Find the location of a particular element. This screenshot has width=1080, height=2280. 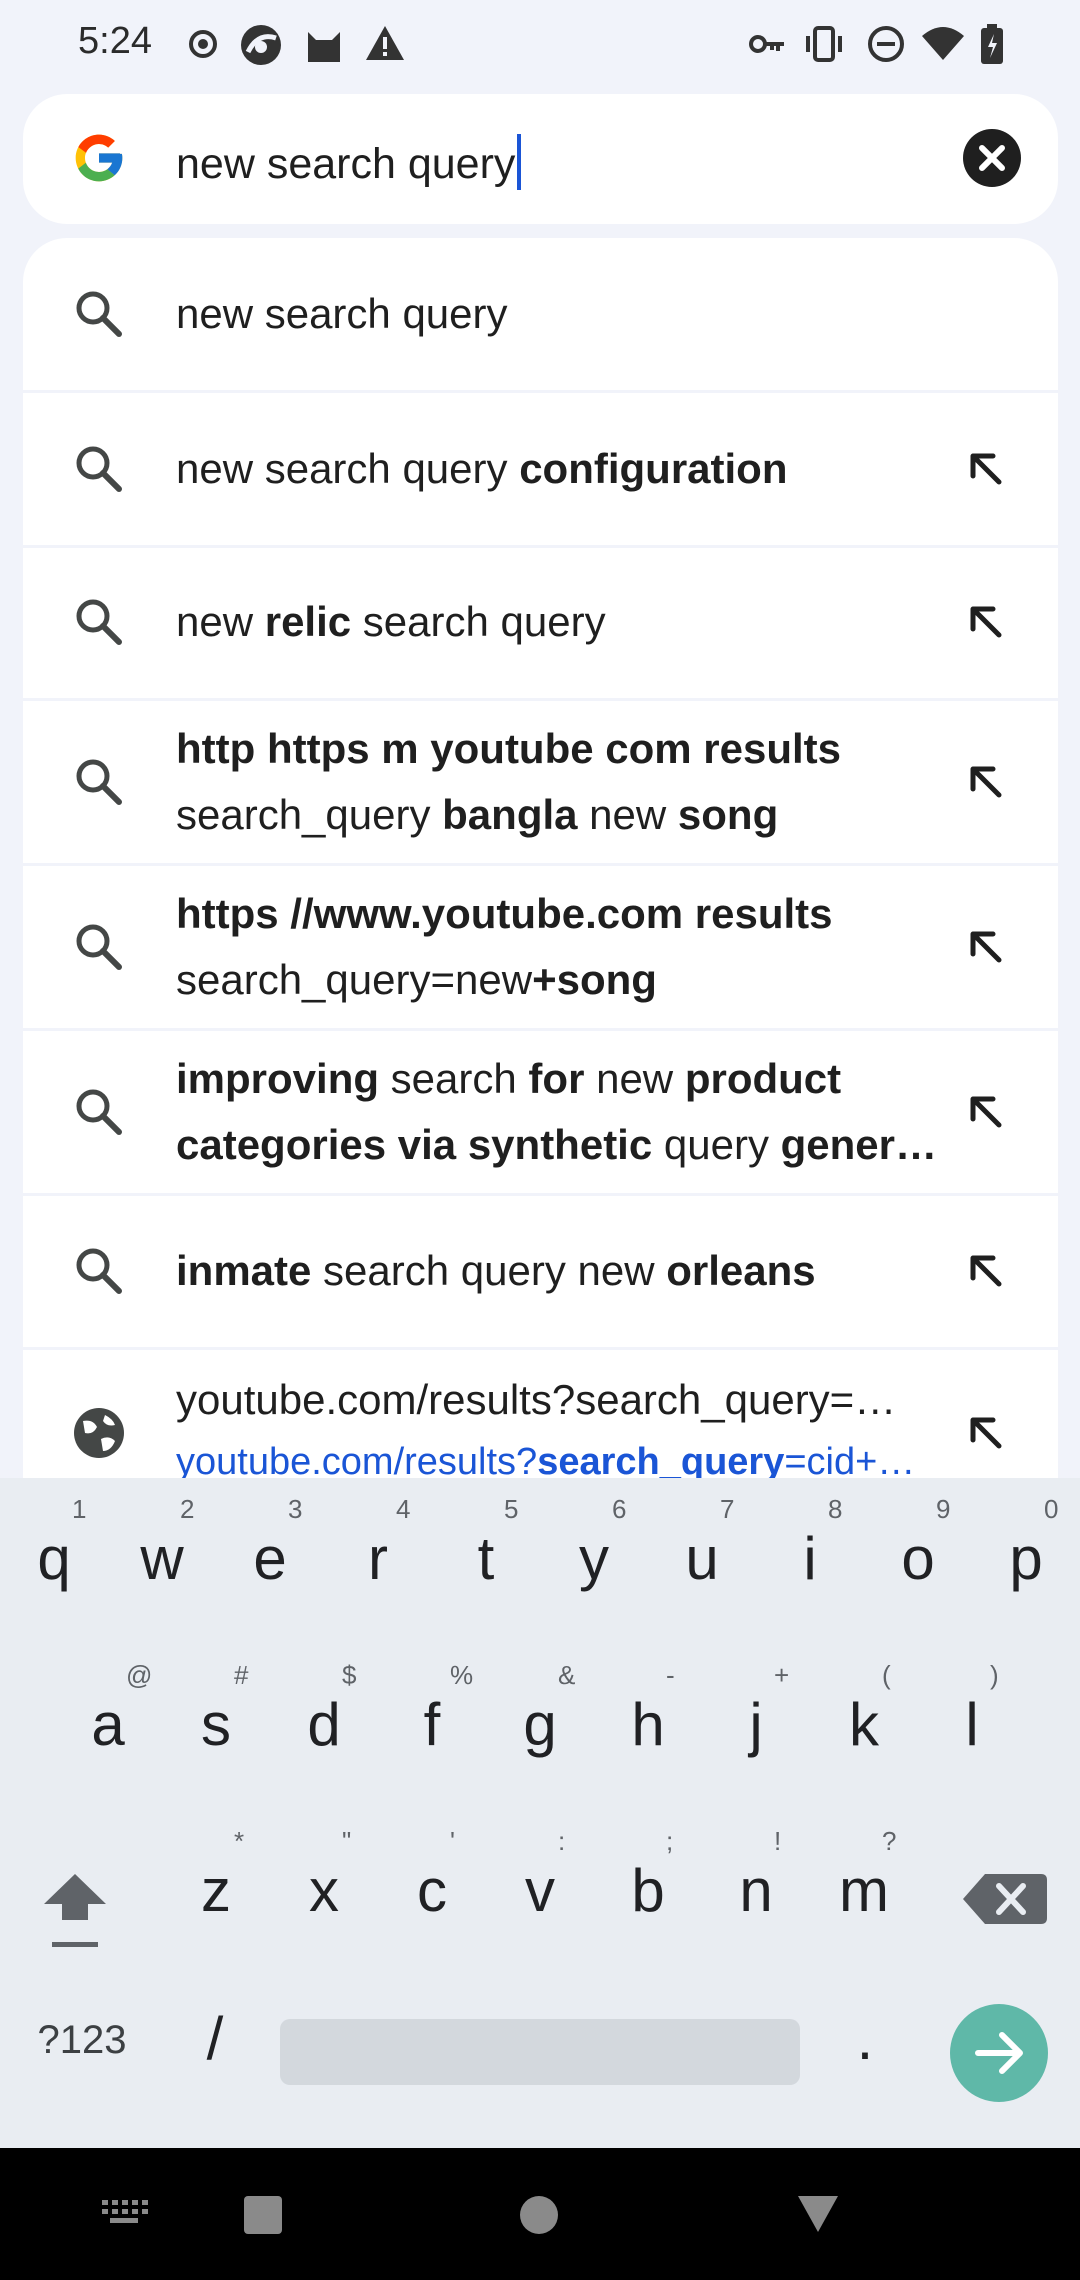

key-hint: ) is located at coordinates (994, 1675).